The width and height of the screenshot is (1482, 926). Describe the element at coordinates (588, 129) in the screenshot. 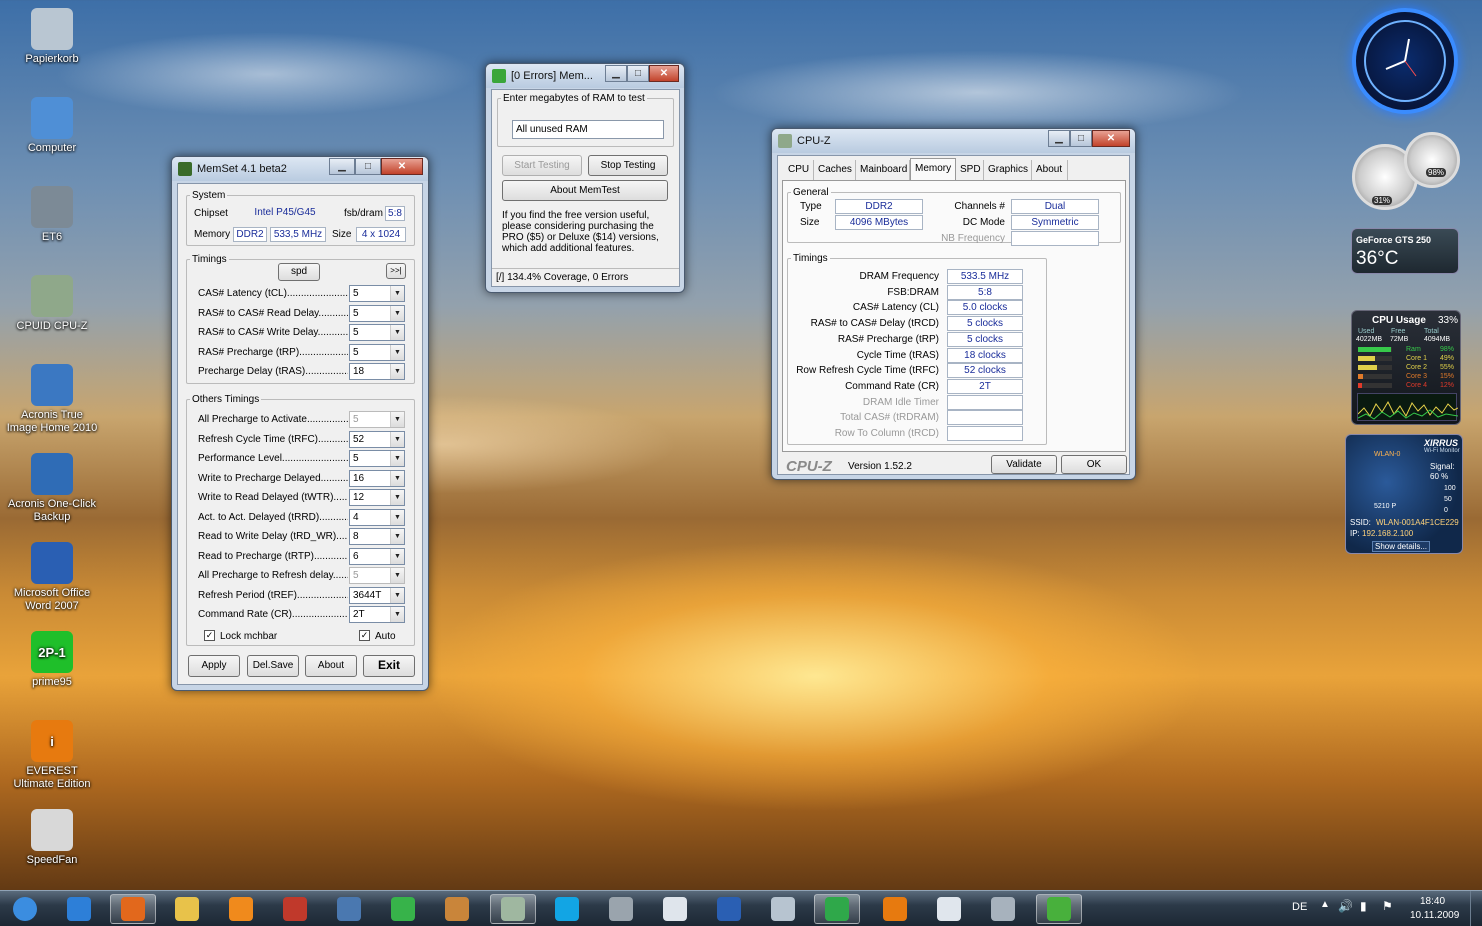

I see `ram-input: All unused RAM` at that location.